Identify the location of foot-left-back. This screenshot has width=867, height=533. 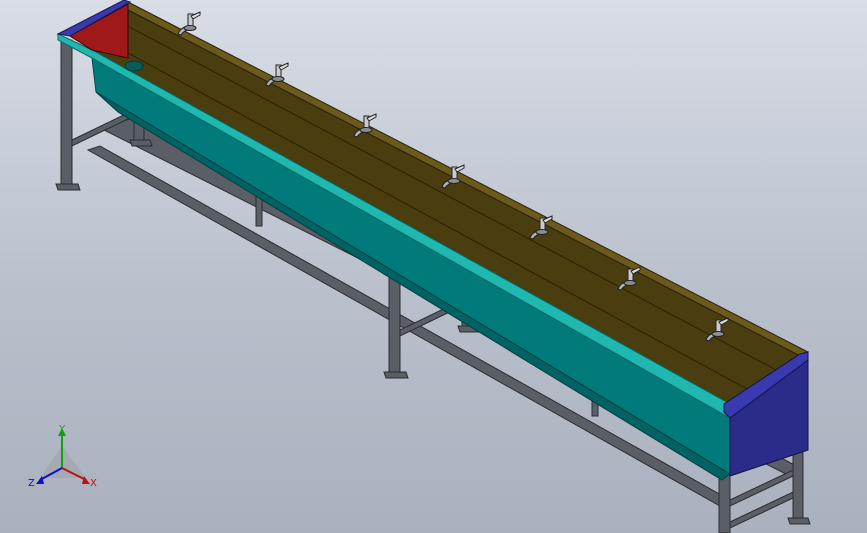
(141, 143).